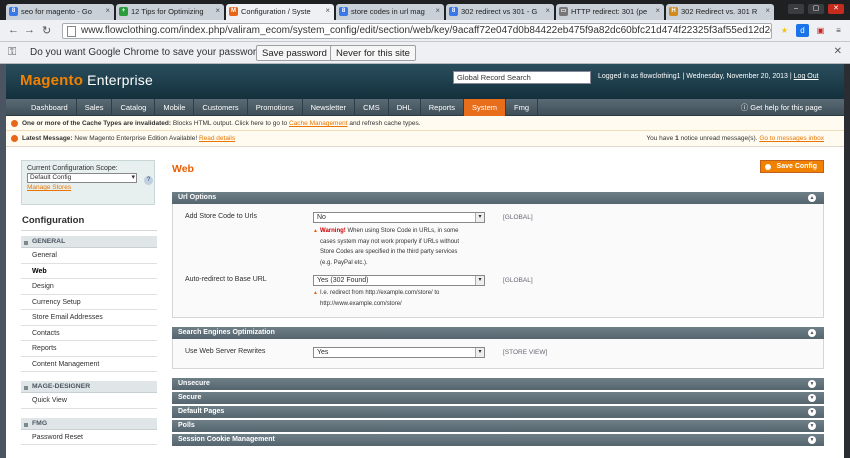  Describe the element at coordinates (50, 107) in the screenshot. I see `menu-item-dashboard: Dashboard` at that location.